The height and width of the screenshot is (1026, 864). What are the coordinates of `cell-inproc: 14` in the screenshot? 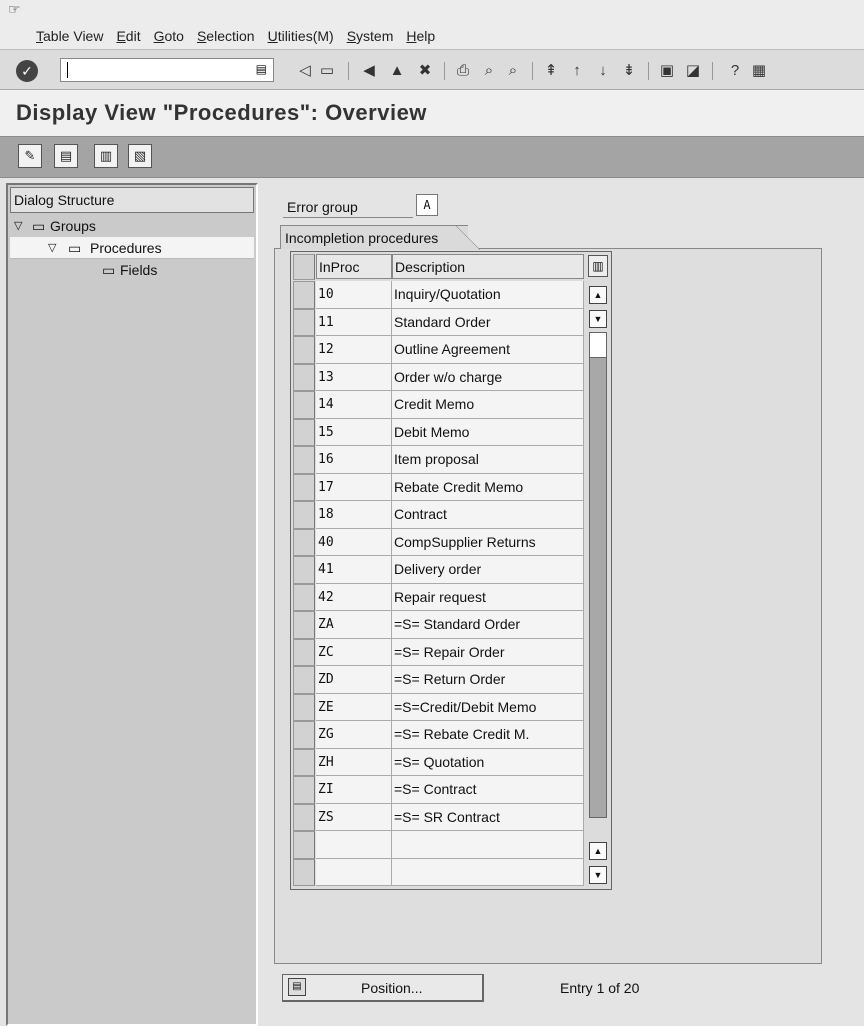 It's located at (354, 405).